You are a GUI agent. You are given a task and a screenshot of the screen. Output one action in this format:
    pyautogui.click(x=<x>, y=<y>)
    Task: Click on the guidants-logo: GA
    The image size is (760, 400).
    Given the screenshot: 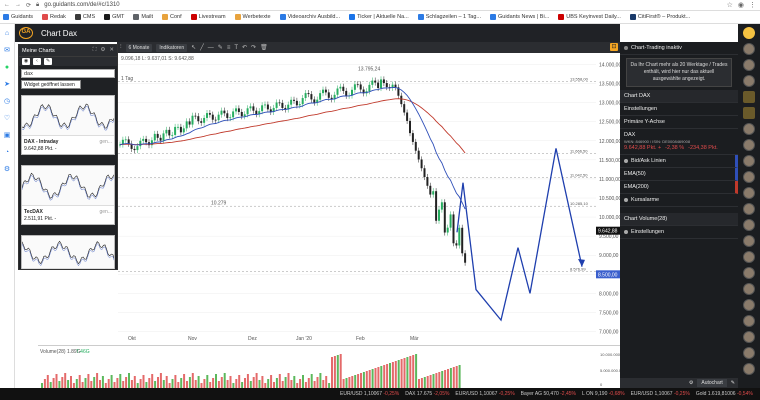 What is the action you would take?
    pyautogui.click(x=26, y=33)
    